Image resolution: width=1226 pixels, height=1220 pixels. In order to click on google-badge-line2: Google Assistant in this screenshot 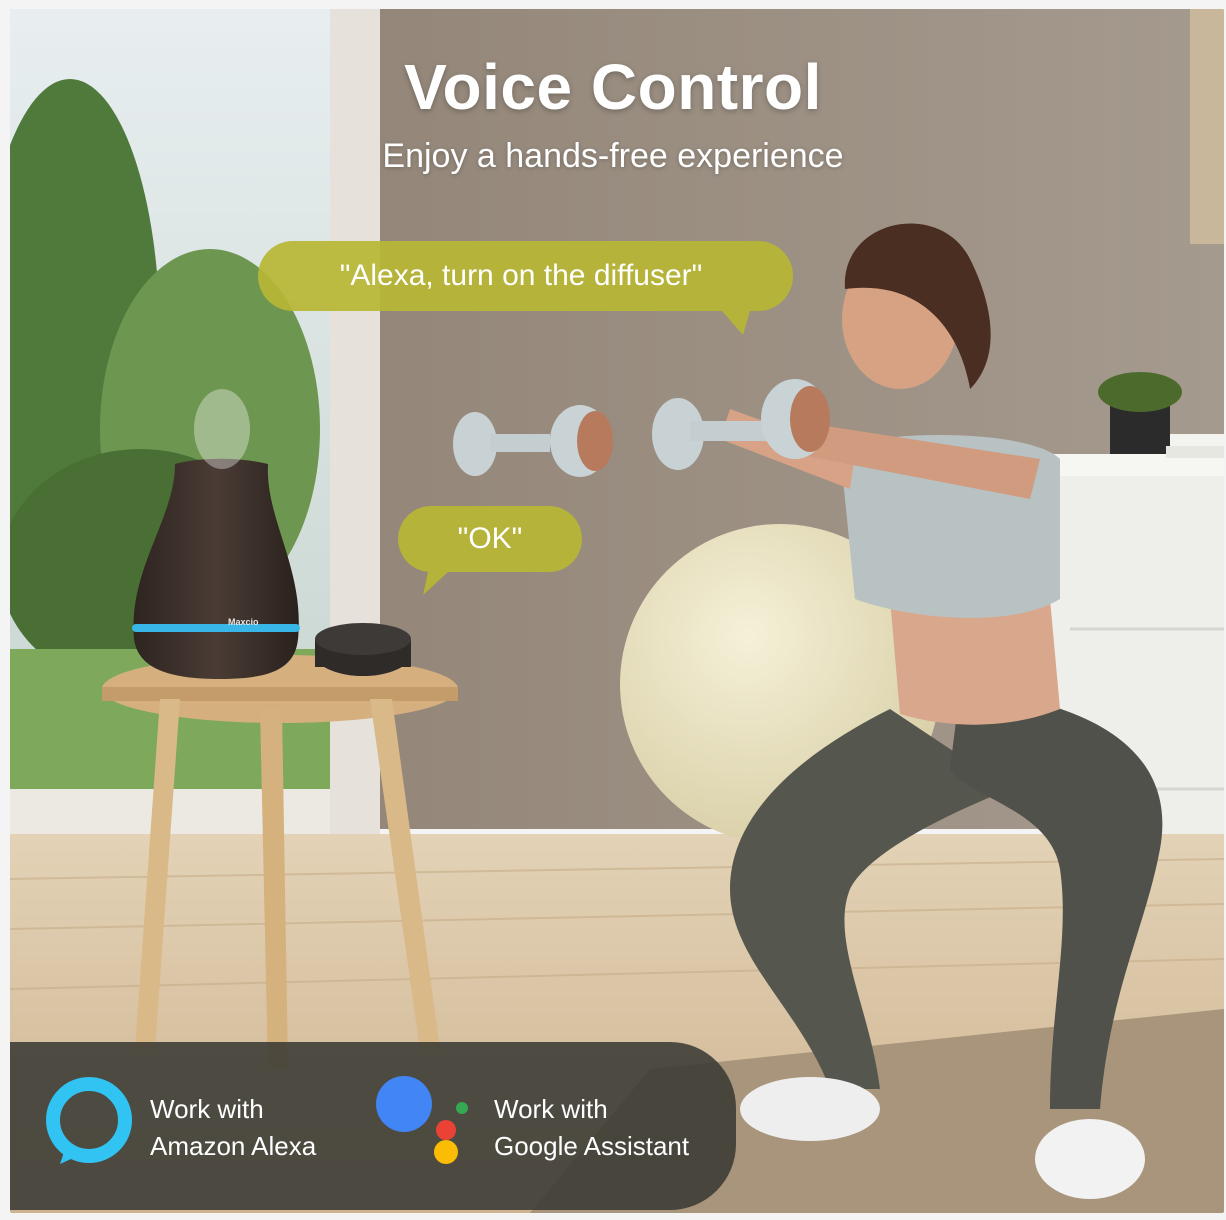, I will do `click(592, 1146)`.